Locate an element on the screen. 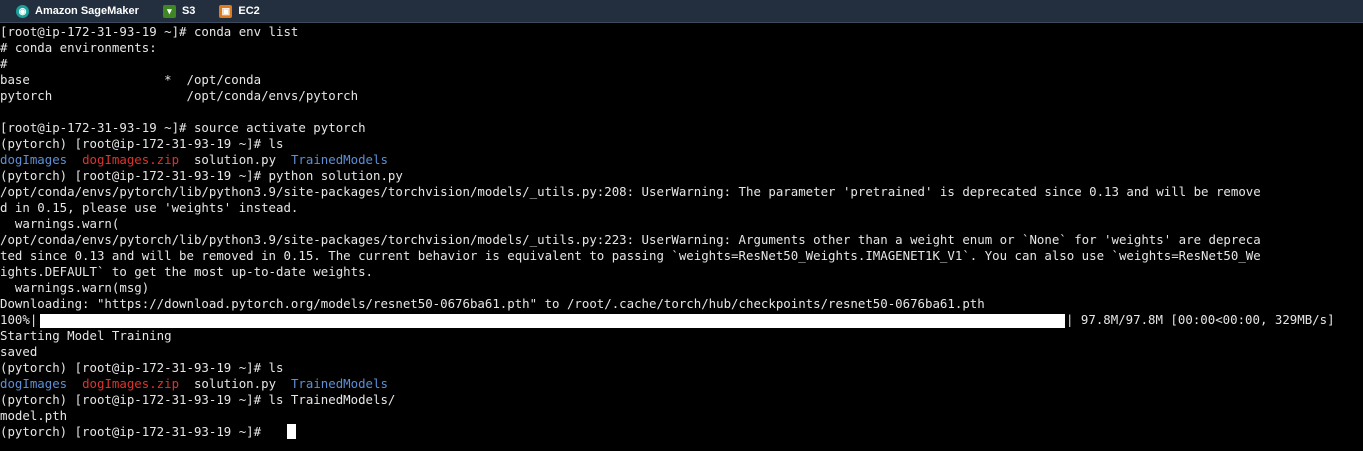 Image resolution: width=1363 pixels, height=451 pixels. terminal-line: warnings.warn( is located at coordinates (60, 223).